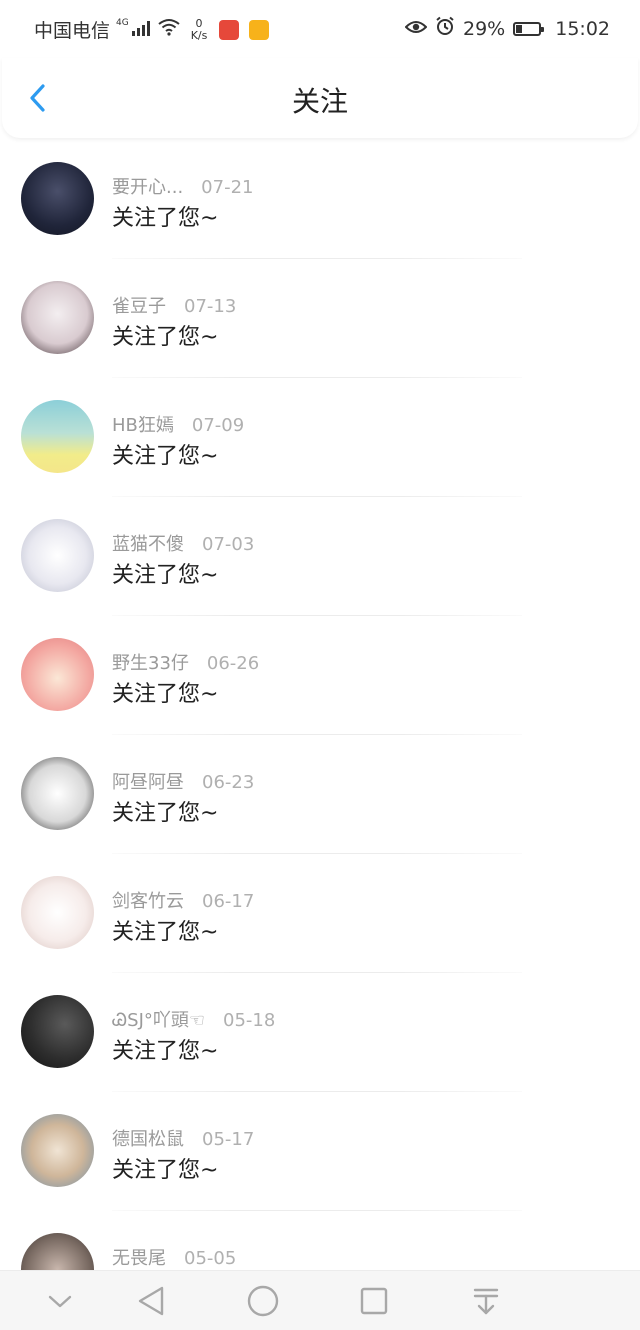  Describe the element at coordinates (174, 305) in the screenshot. I see `follower-meta: 雀豆子 07-13` at that location.